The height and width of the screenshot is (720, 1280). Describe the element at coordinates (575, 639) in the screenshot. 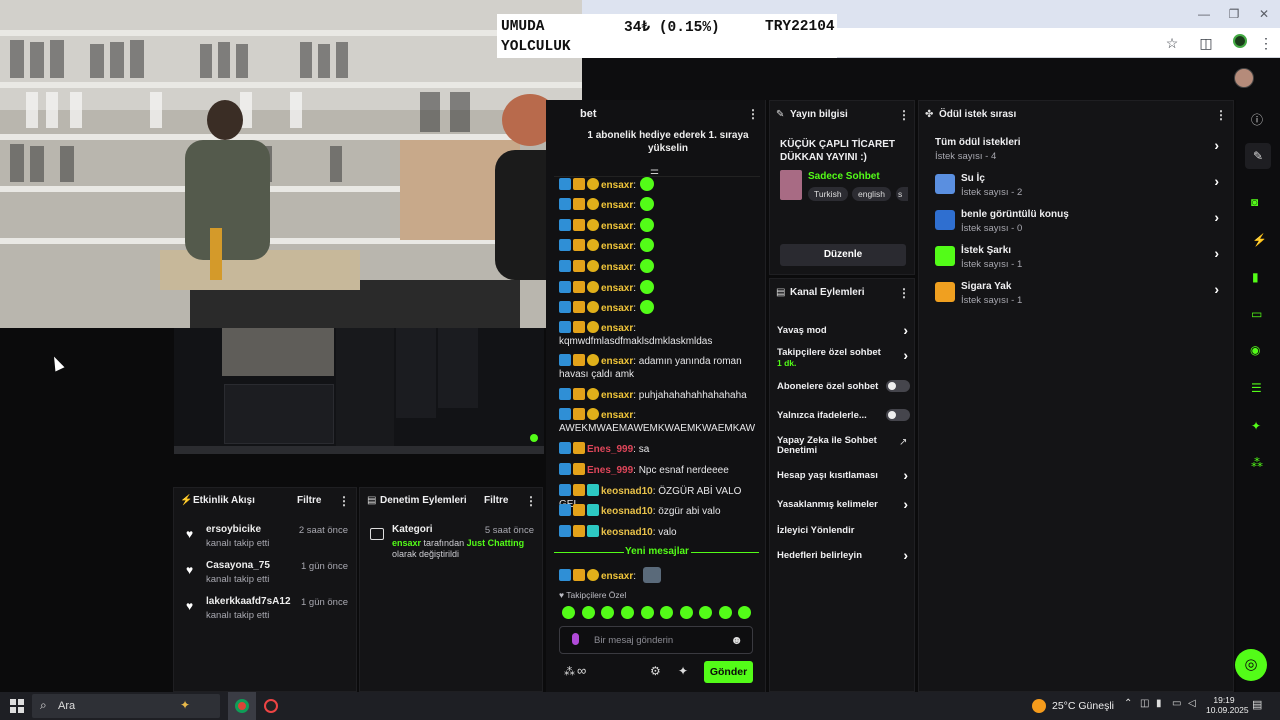

I see `microphone-icon` at that location.